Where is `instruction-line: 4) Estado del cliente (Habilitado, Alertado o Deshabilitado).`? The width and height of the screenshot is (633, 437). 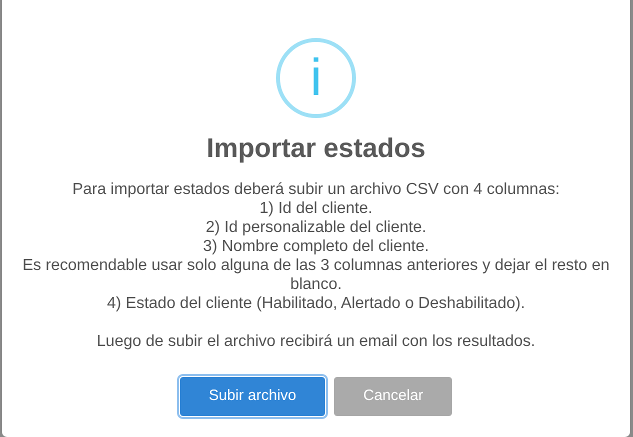 instruction-line: 4) Estado del cliente (Habilitado, Alertado o Deshabilitado). is located at coordinates (316, 303).